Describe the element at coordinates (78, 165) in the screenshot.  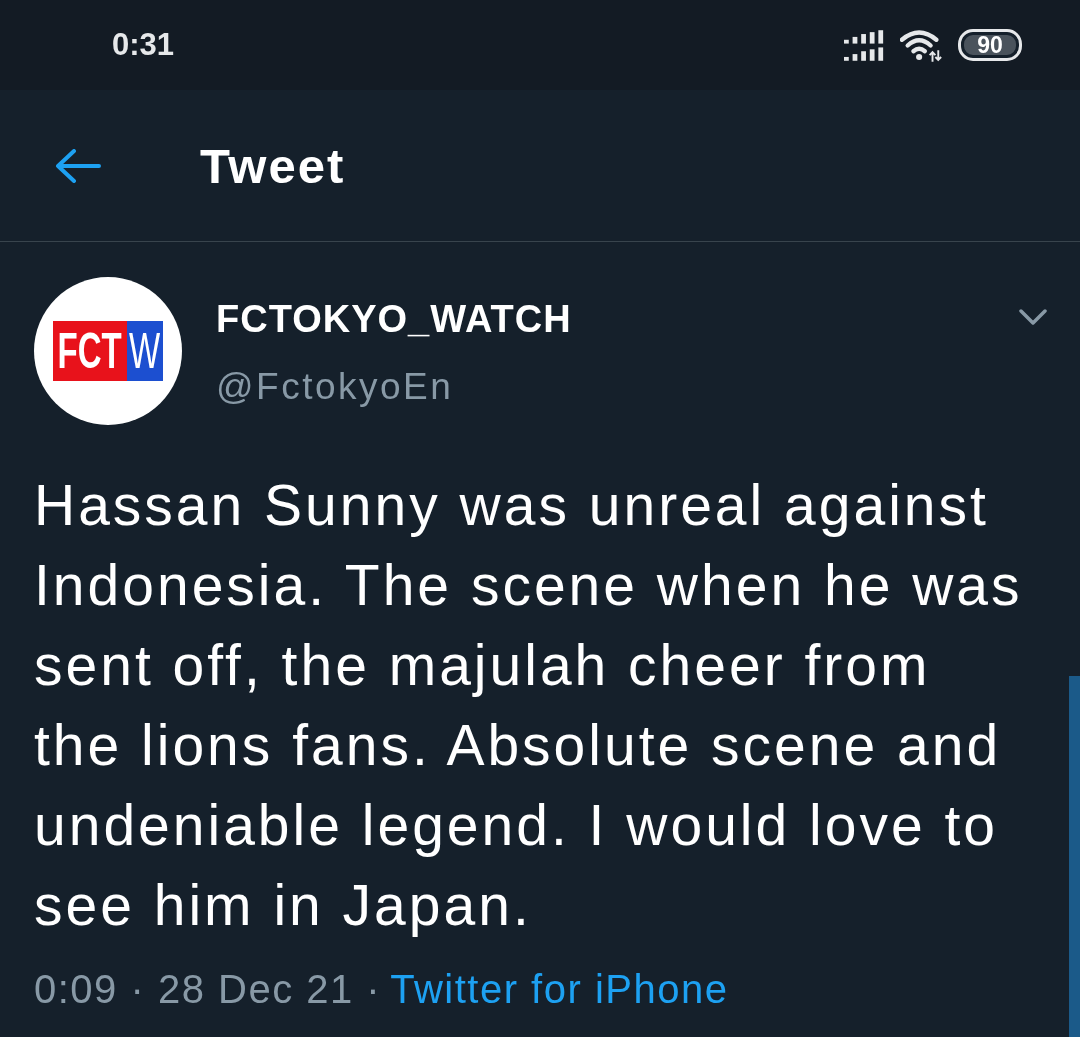
I see `back-arrow-icon` at that location.